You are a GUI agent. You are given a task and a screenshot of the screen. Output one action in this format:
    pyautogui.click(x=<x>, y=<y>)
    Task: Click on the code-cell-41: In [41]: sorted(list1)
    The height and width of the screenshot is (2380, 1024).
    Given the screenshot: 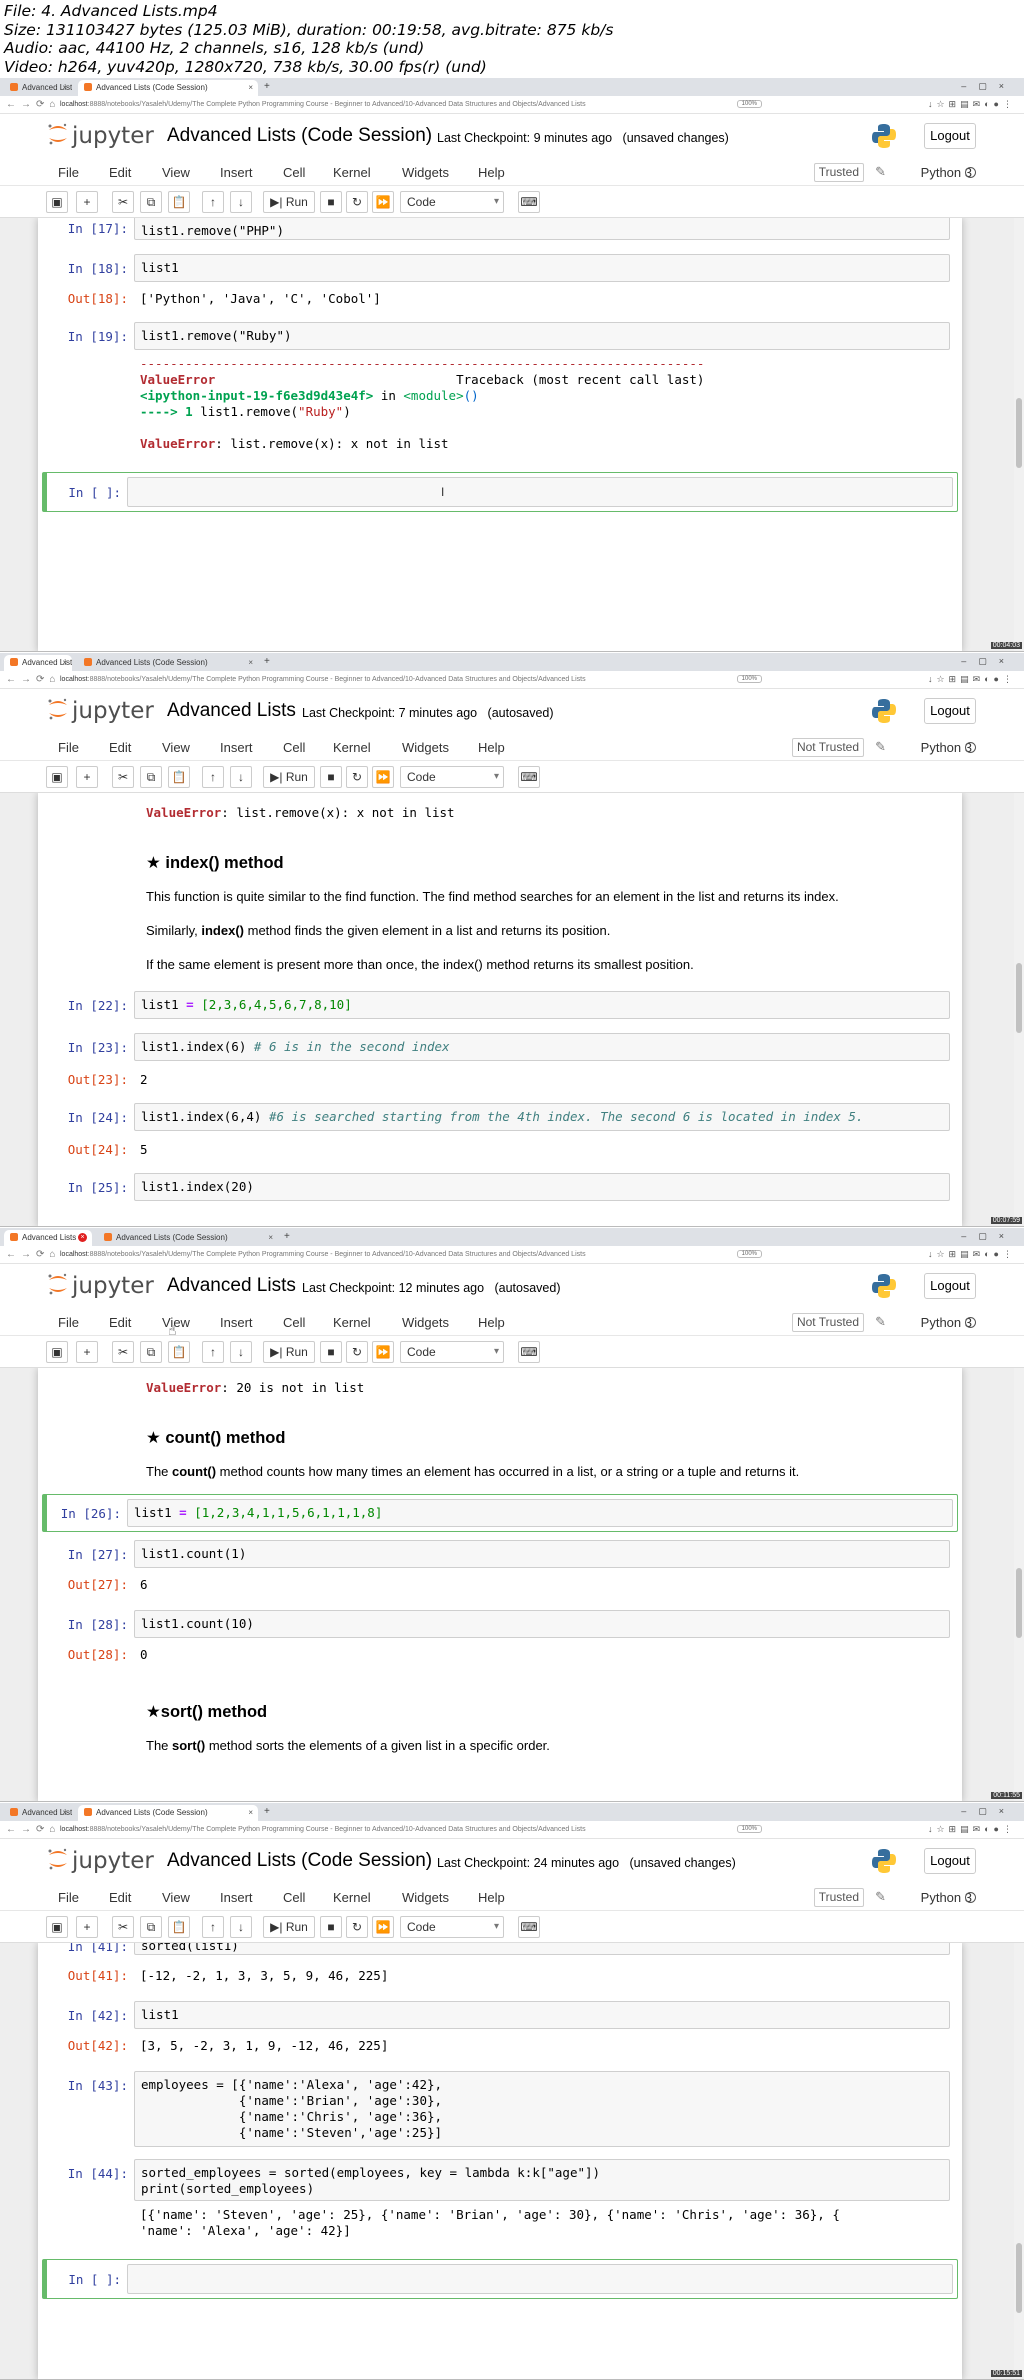 What is the action you would take?
    pyautogui.click(x=500, y=1950)
    